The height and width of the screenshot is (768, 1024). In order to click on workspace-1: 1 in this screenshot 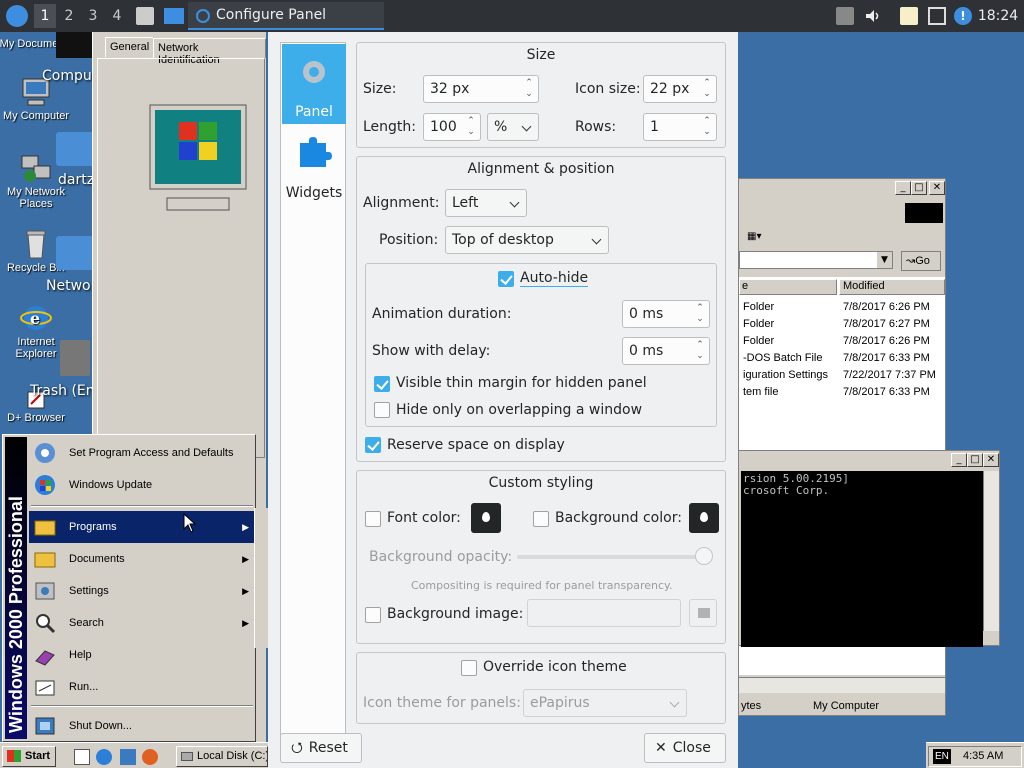, I will do `click(45, 16)`.